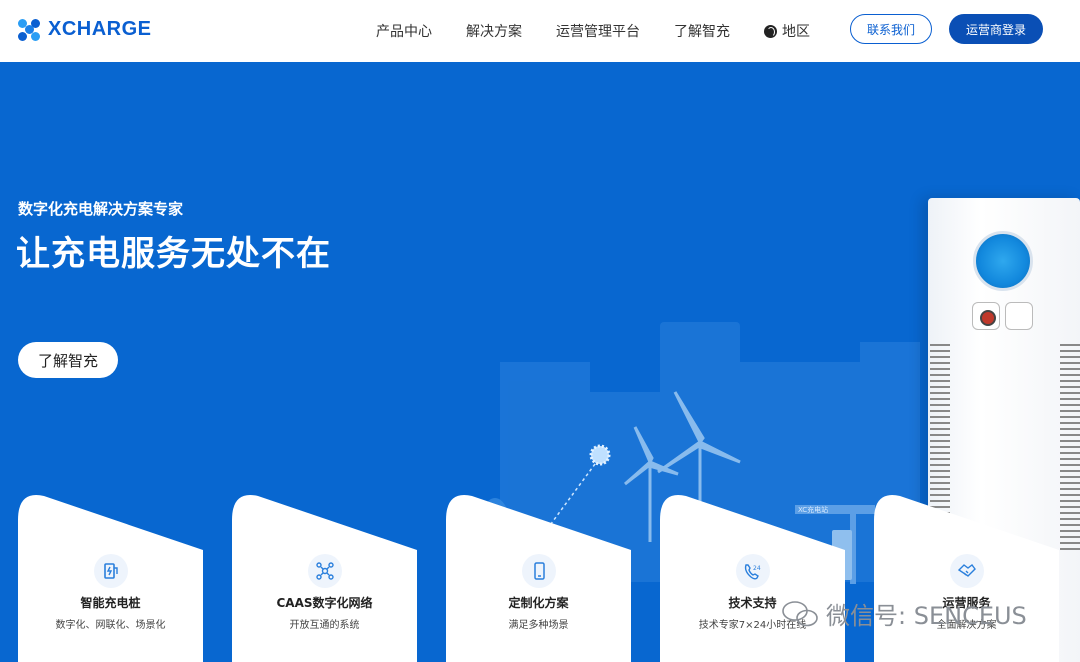 The height and width of the screenshot is (662, 1080). What do you see at coordinates (1003, 261) in the screenshot?
I see `charger-screen` at bounding box center [1003, 261].